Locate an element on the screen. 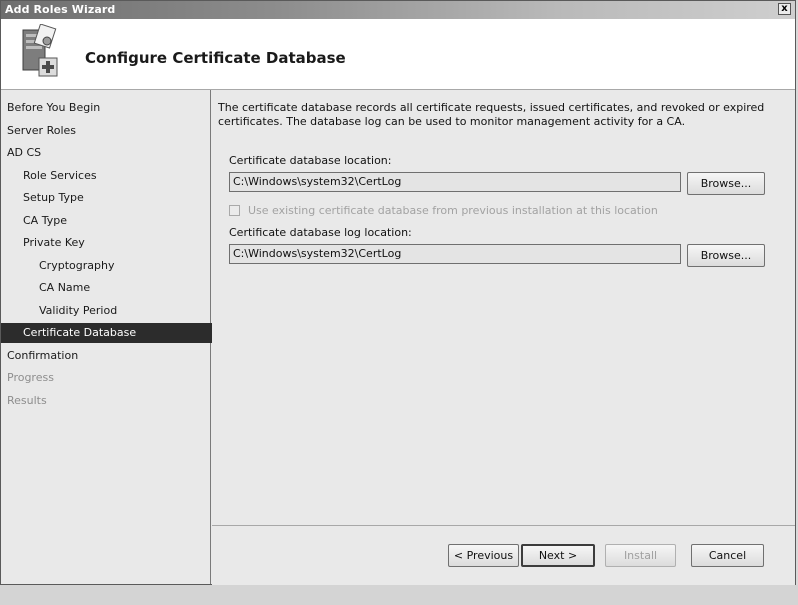 This screenshot has height=605, width=798. wizard-footer: < Previous Next > Install Cancel is located at coordinates (503, 555).